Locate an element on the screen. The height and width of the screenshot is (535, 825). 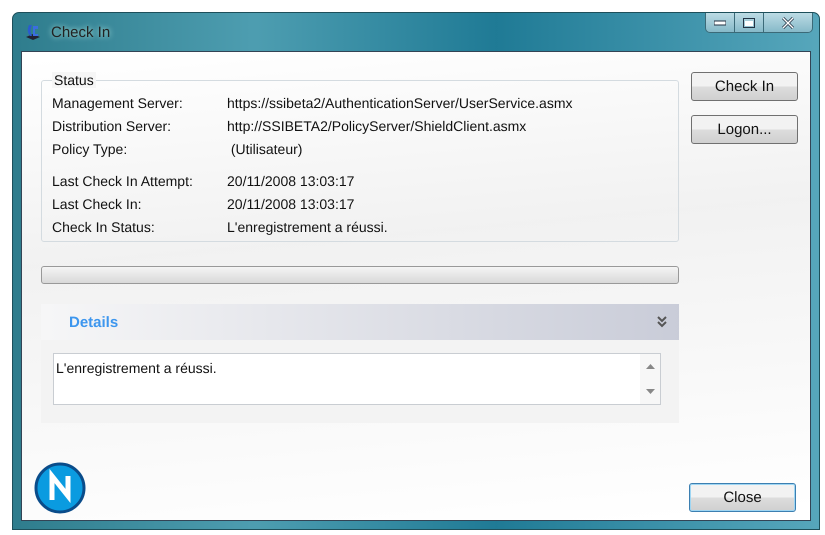
maximize-icon is located at coordinates (749, 23).